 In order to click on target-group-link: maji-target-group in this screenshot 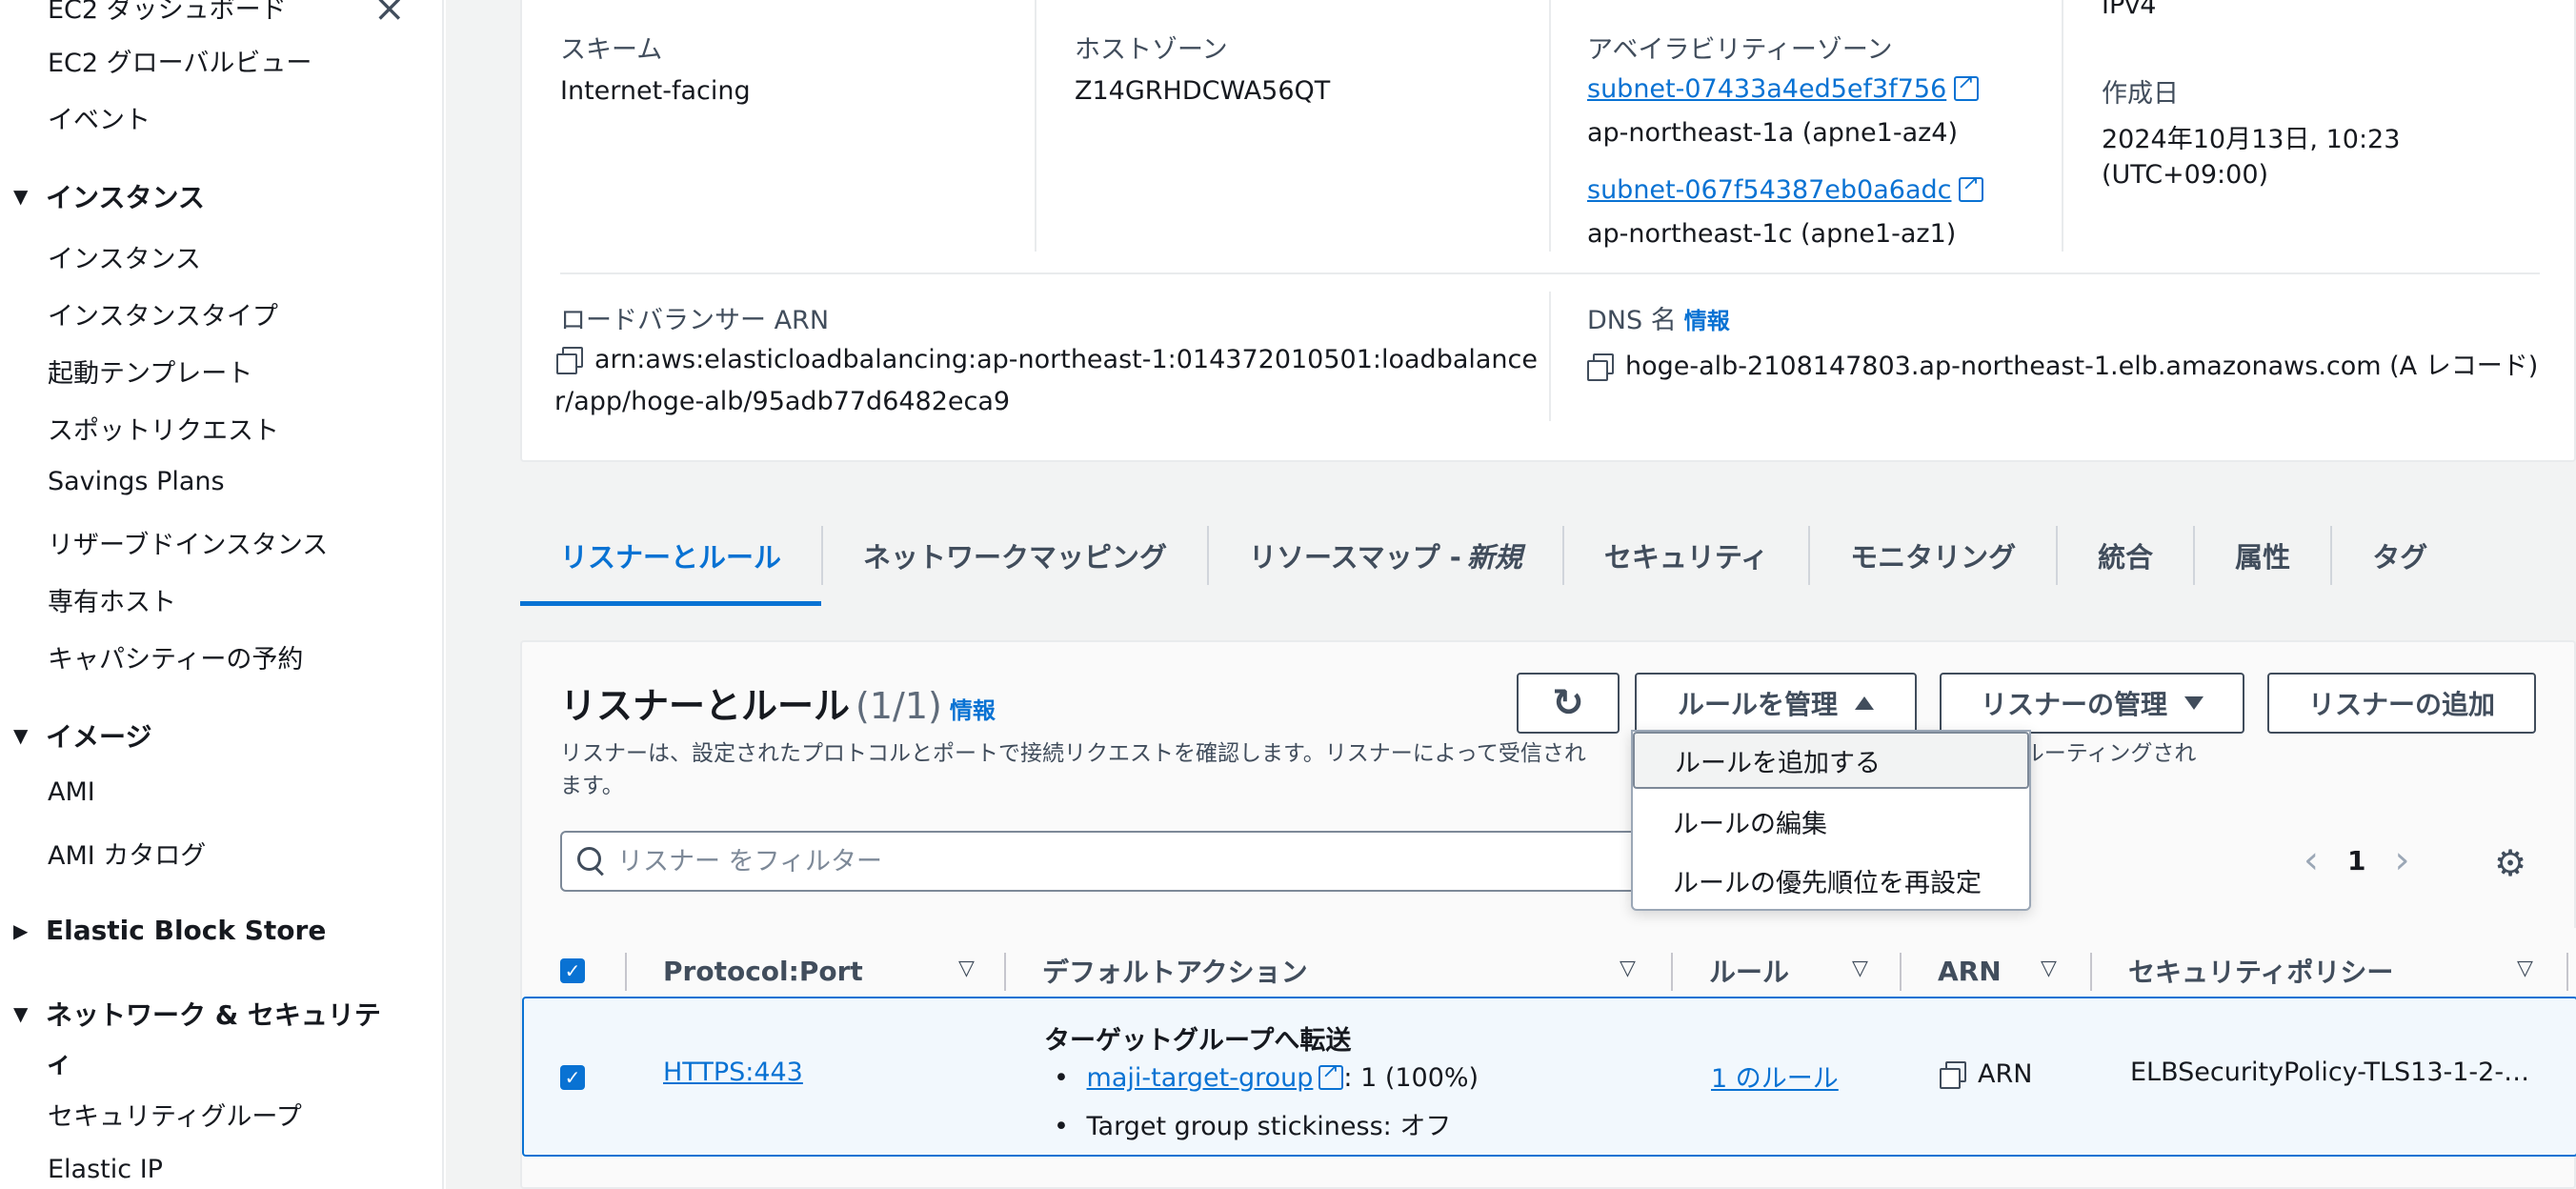, I will do `click(1200, 1078)`.